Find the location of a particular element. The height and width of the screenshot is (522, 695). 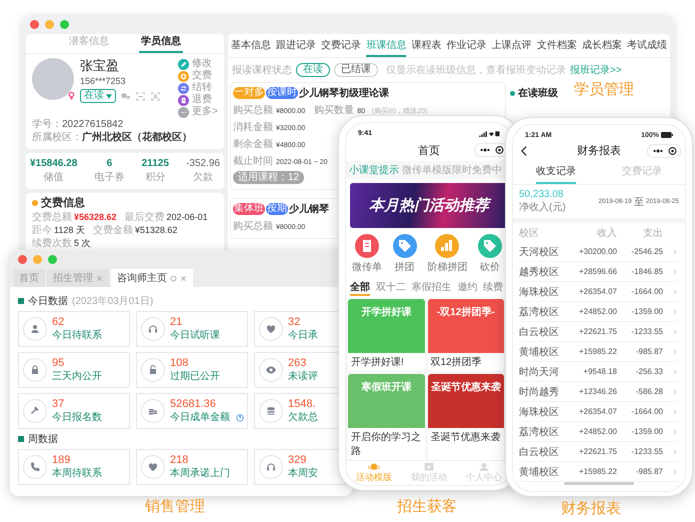

net-income-value: 50,233.08 is located at coordinates (541, 194).